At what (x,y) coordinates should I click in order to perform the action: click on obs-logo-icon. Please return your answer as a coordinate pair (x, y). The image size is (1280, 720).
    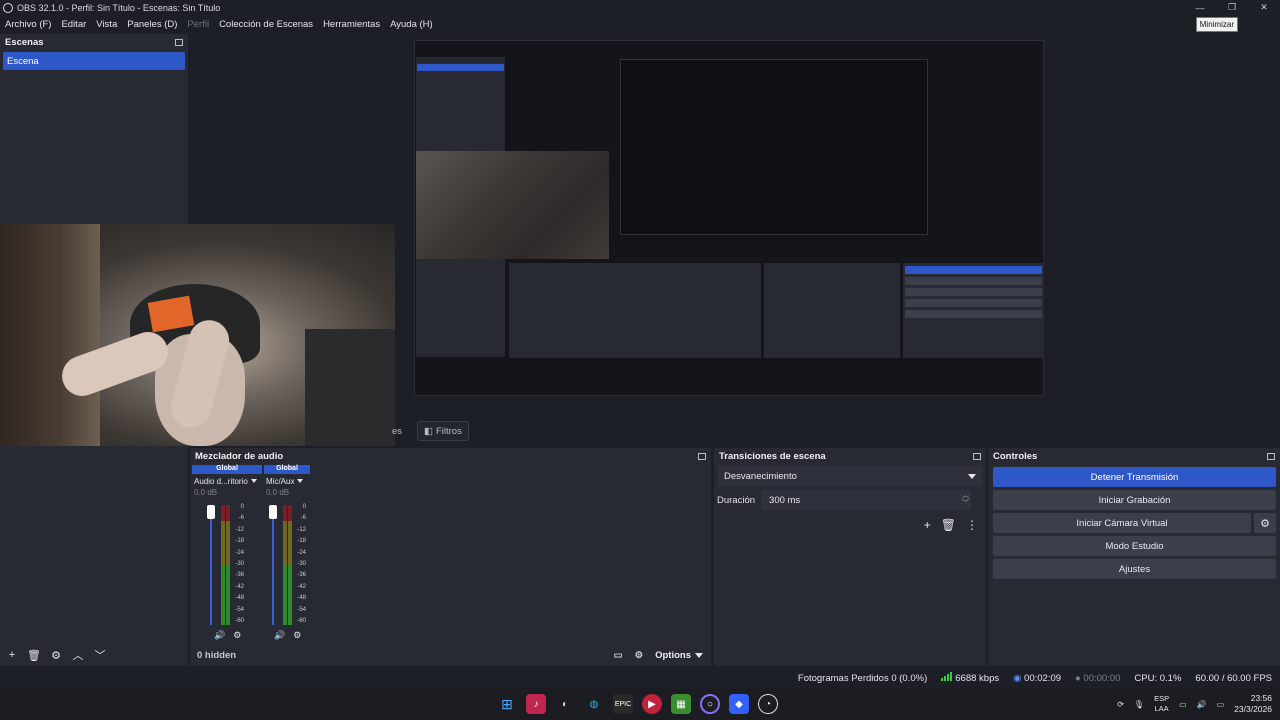
    Looking at the image, I should click on (8, 7).